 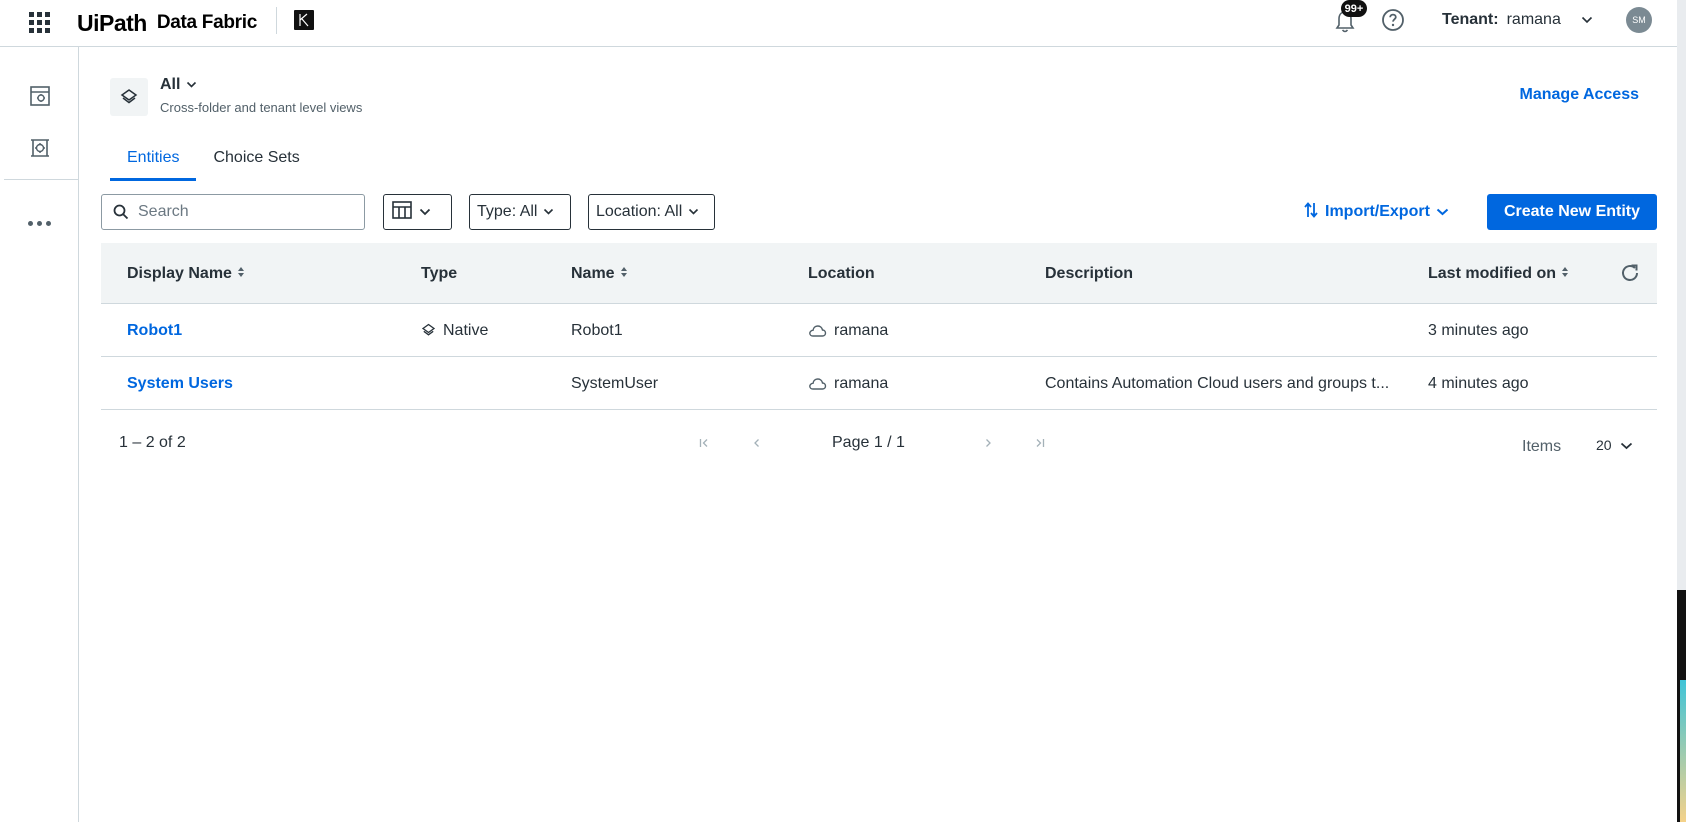 I want to click on column-header-description: Description, so click(x=1089, y=273).